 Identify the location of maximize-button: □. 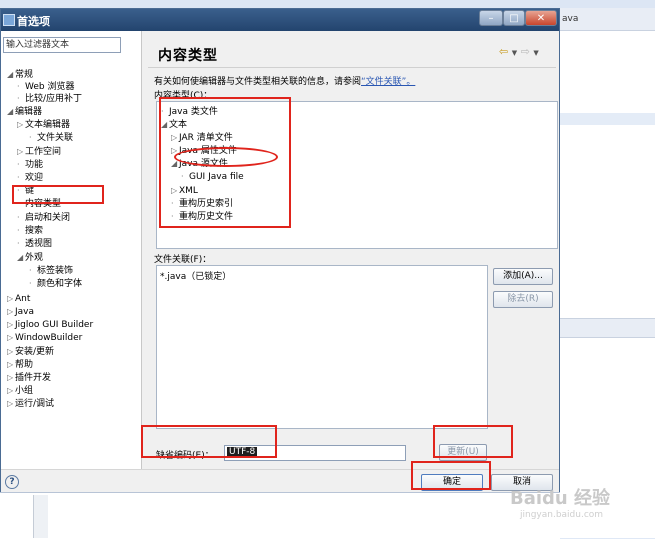
(514, 18).